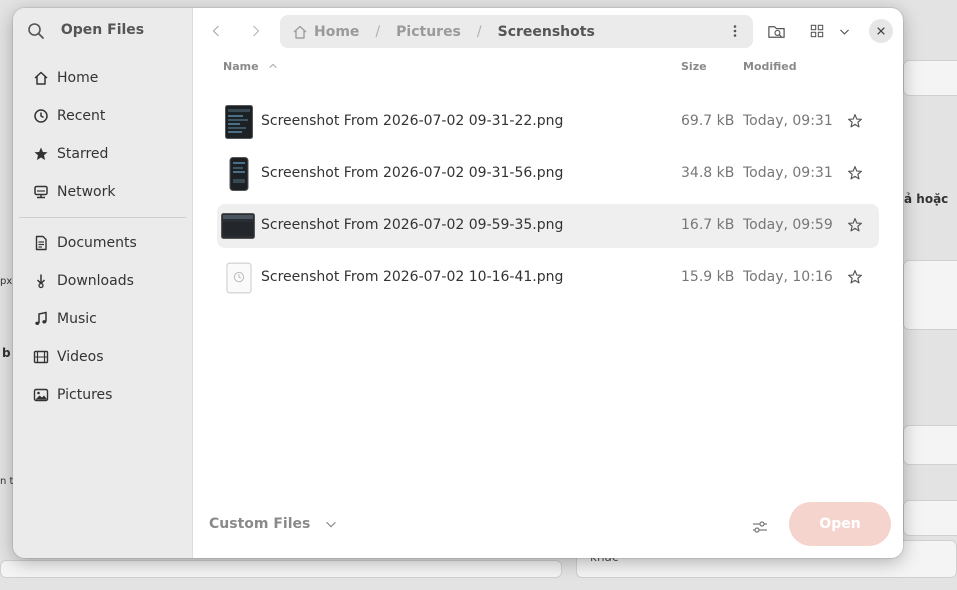  Describe the element at coordinates (273, 66) in the screenshot. I see `sort-ascending-icon` at that location.